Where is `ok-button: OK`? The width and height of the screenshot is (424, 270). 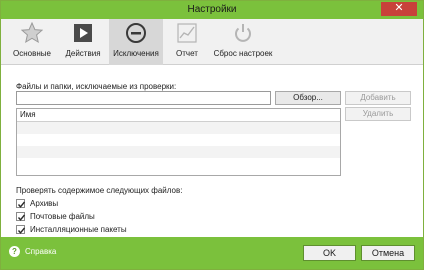
ok-button: OK is located at coordinates (329, 253).